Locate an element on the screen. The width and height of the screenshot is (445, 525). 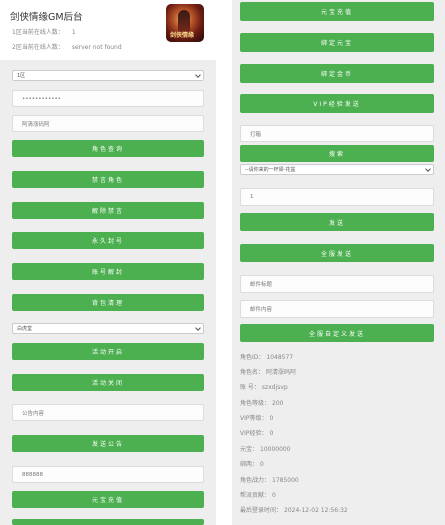
query-role-button: 角色查询 is located at coordinates (108, 148).